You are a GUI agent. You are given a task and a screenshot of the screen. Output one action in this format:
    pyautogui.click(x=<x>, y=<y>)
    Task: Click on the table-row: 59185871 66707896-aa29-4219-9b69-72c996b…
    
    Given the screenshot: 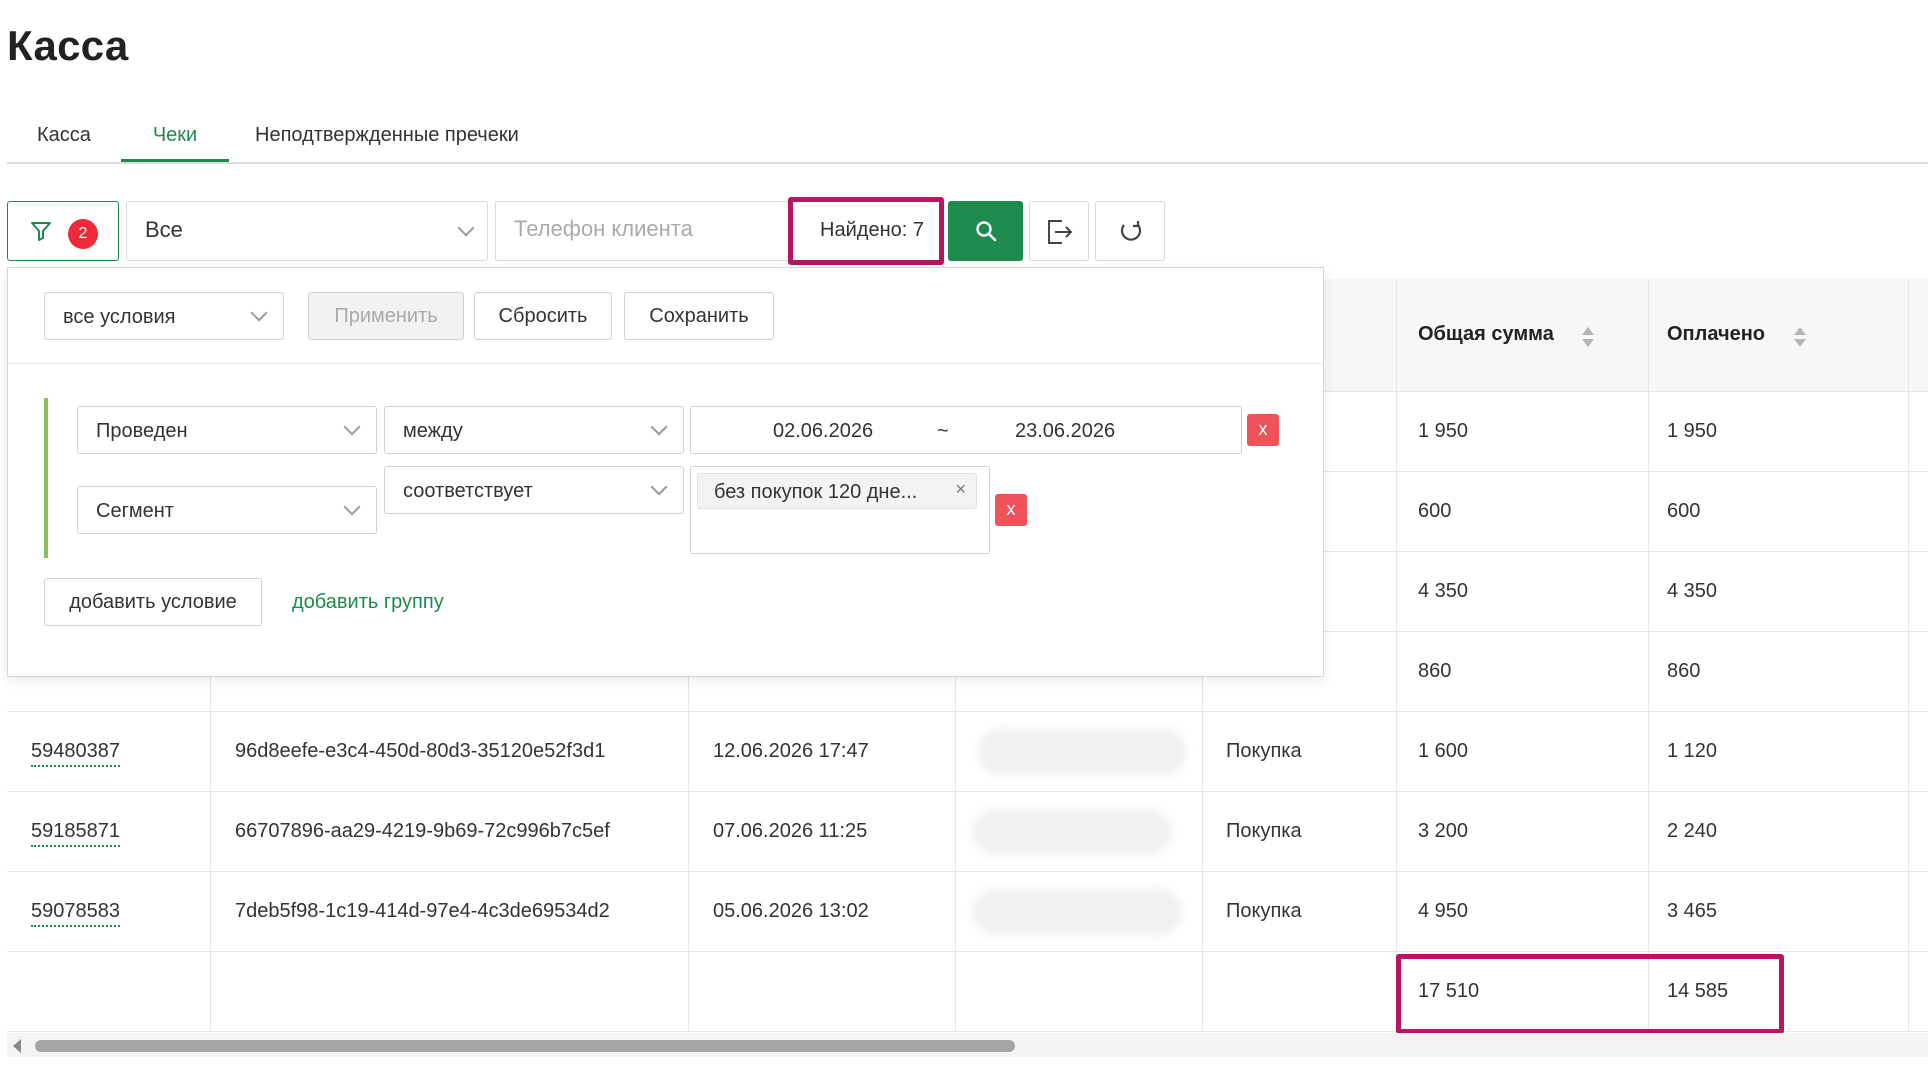 What is the action you would take?
    pyautogui.click(x=967, y=832)
    